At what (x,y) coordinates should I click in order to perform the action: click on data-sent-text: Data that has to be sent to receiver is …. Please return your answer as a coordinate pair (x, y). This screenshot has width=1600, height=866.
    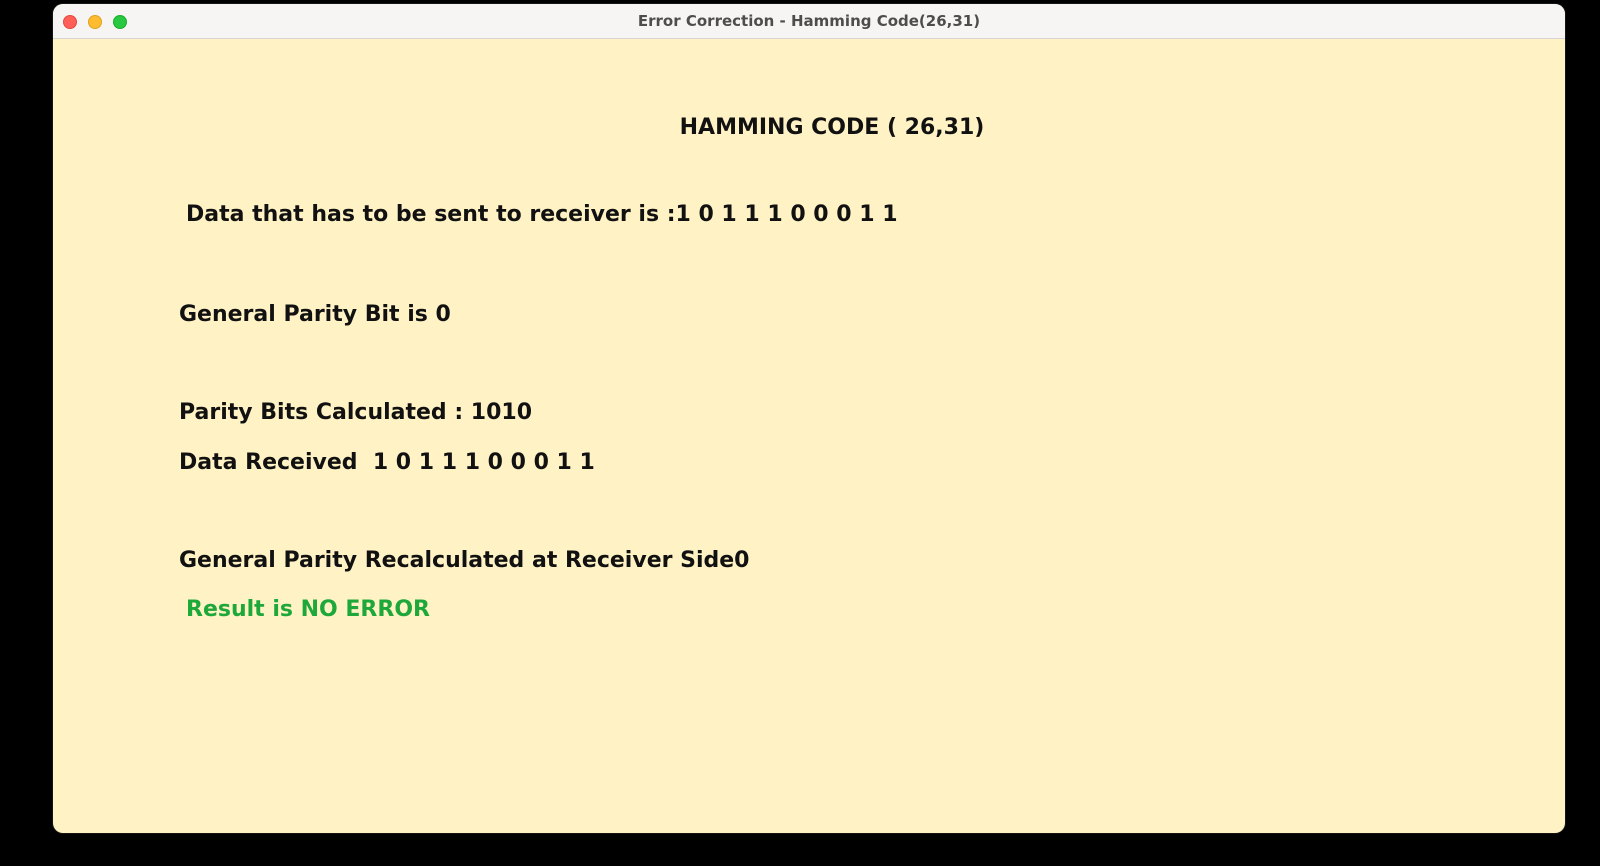
    Looking at the image, I should click on (542, 214).